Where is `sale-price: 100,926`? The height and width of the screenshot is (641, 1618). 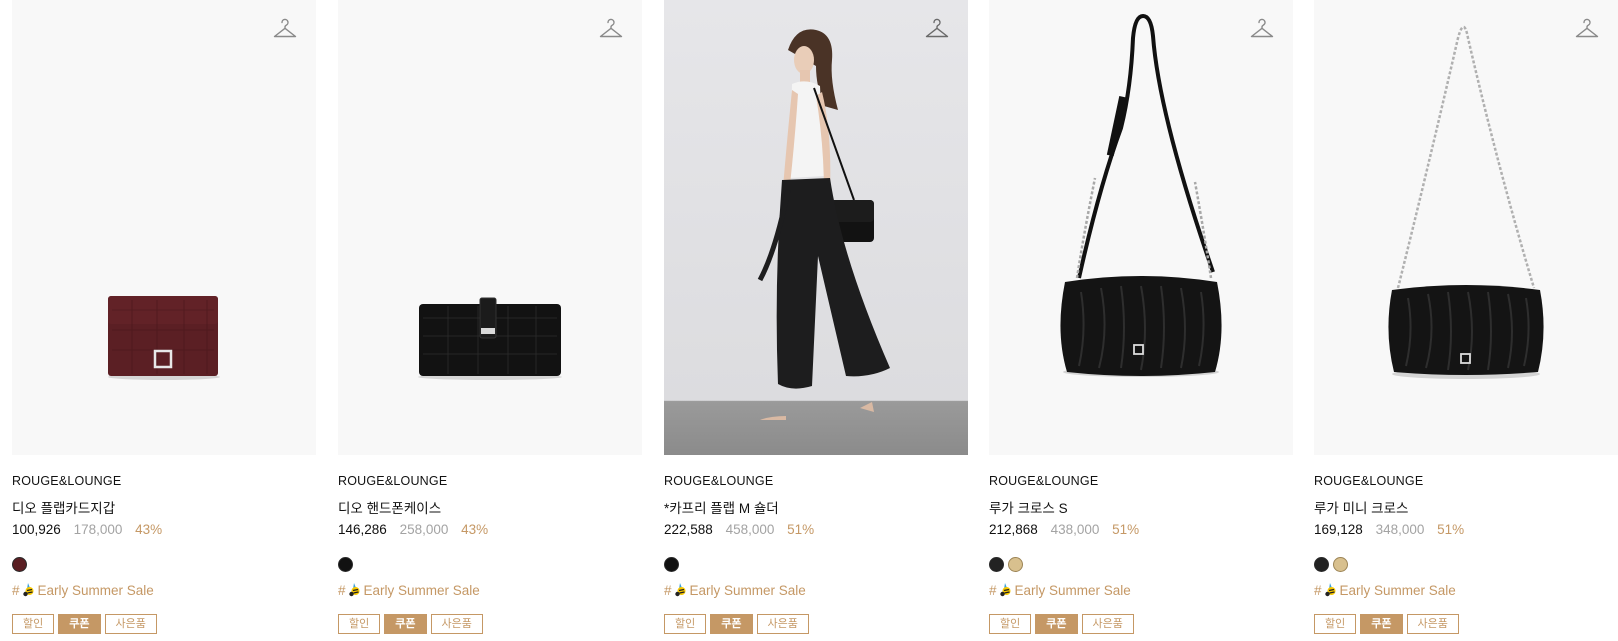
sale-price: 100,926 is located at coordinates (36, 529).